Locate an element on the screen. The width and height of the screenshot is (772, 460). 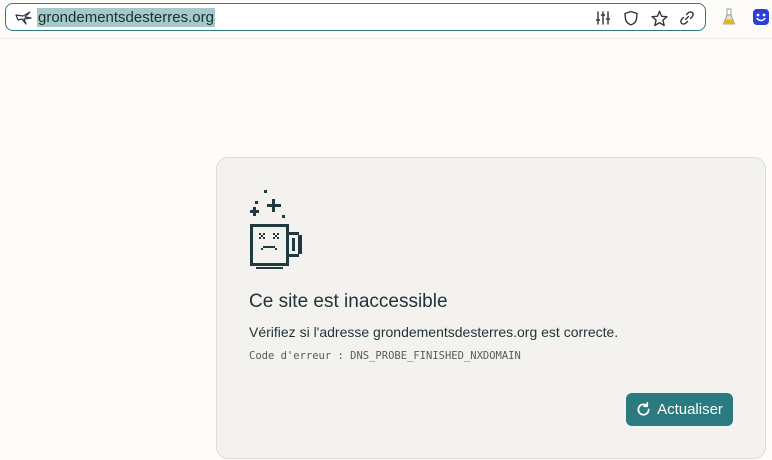
address-bar-actions is located at coordinates (645, 18).